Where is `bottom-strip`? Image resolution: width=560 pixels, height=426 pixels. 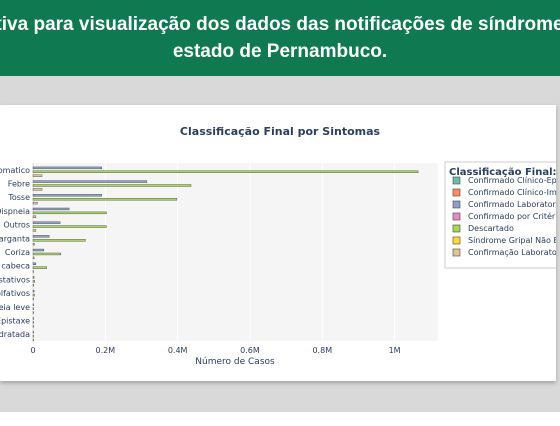
bottom-strip is located at coordinates (280, 419).